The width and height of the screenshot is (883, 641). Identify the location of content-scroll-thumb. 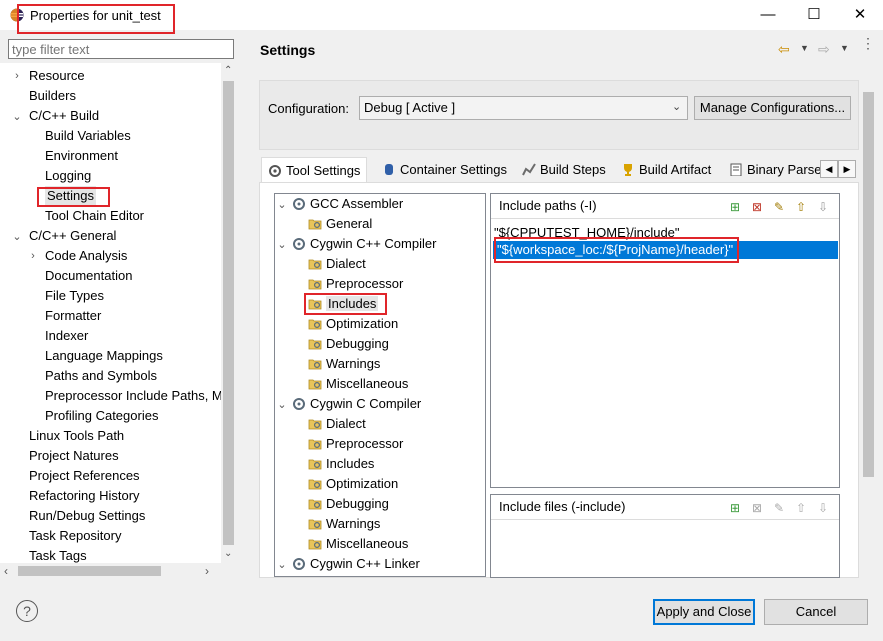
(868, 284).